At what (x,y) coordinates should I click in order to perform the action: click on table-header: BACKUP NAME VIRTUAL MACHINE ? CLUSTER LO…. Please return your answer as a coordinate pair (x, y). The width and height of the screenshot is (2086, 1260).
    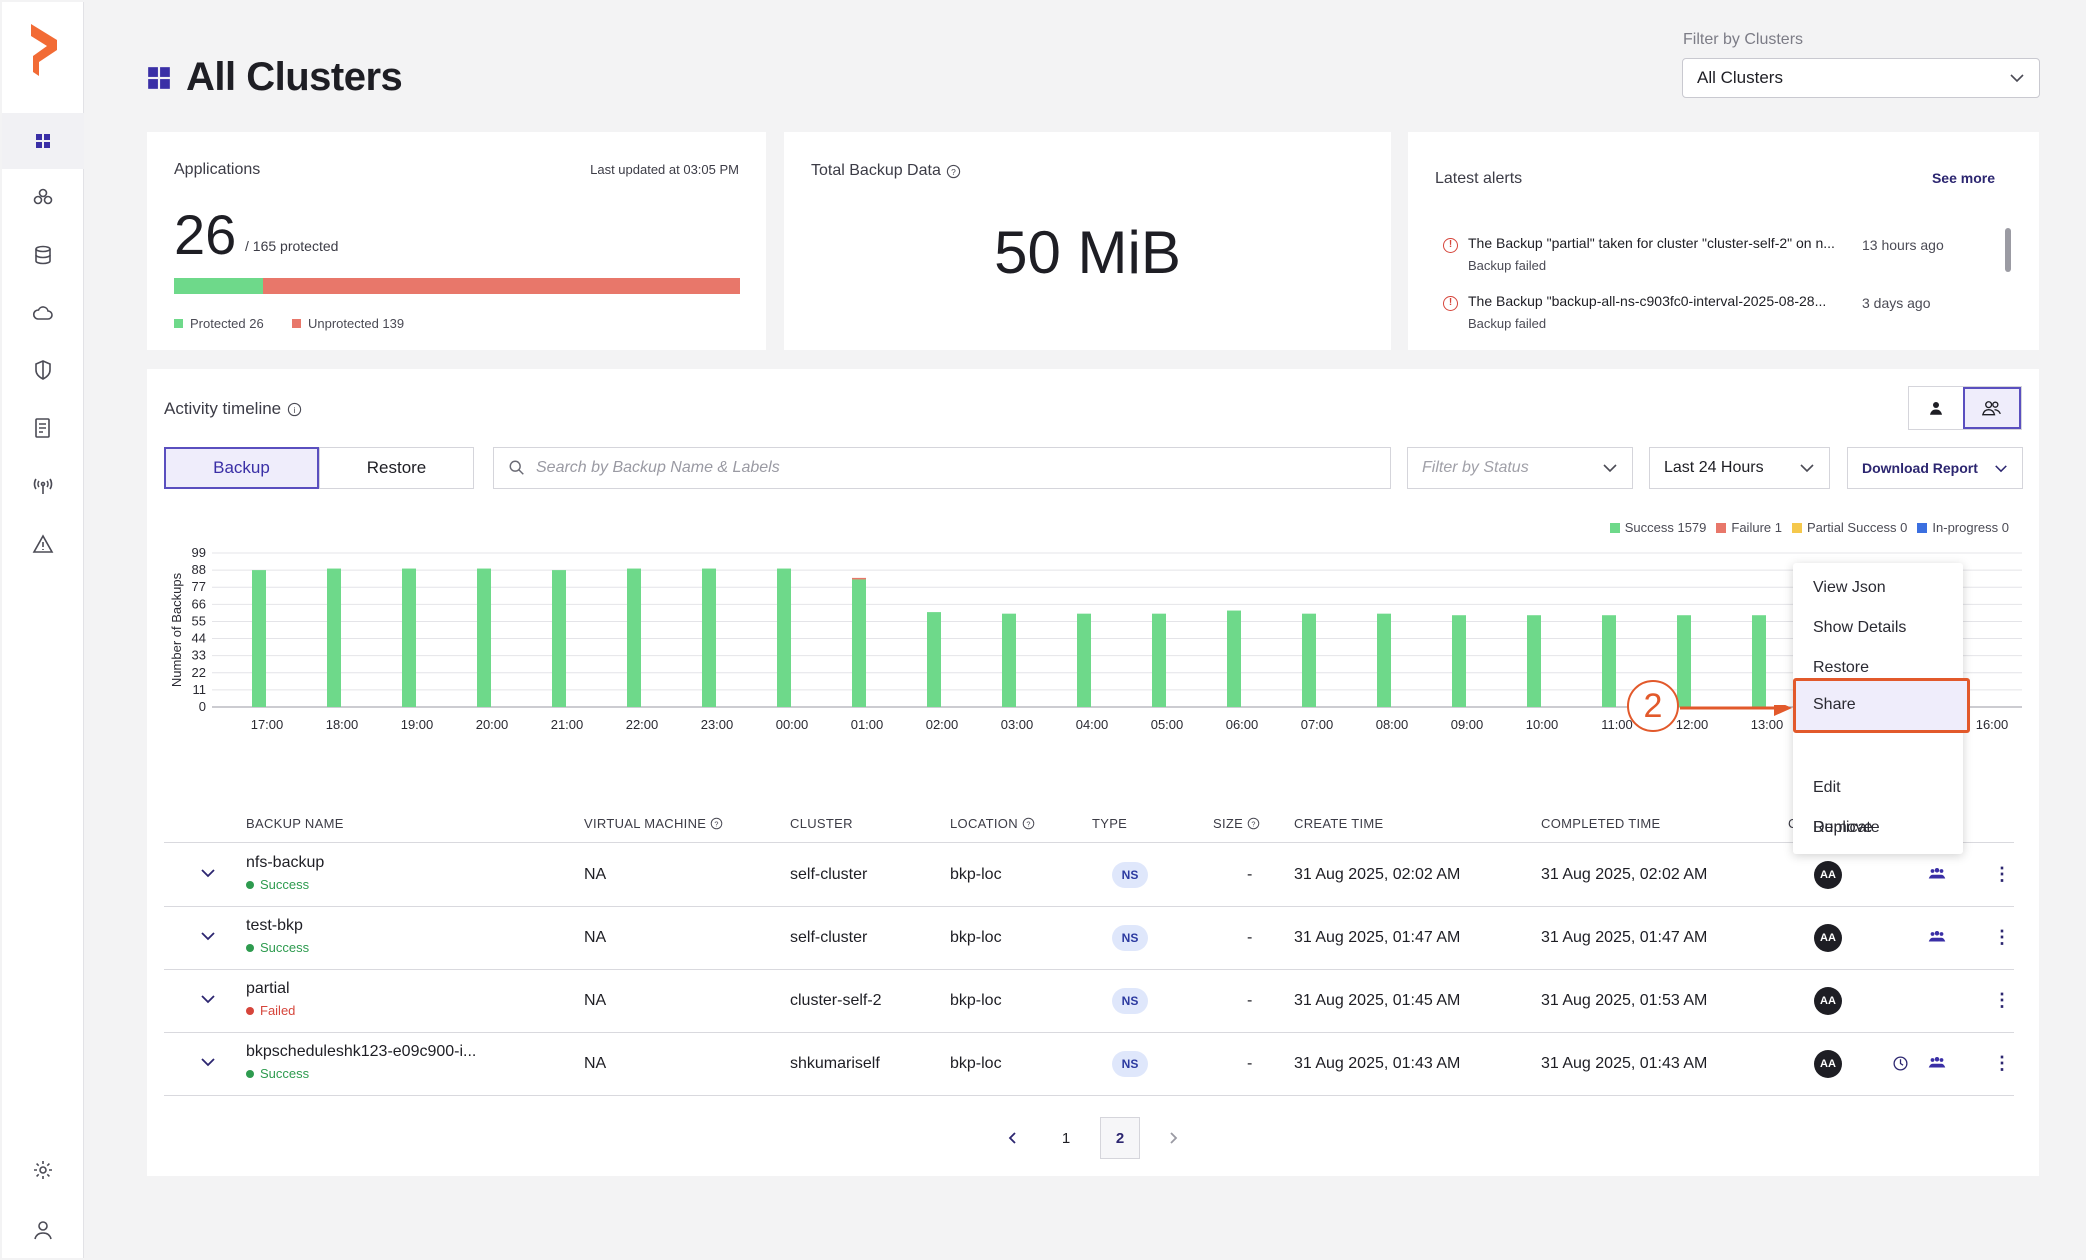
    Looking at the image, I should click on (1089, 826).